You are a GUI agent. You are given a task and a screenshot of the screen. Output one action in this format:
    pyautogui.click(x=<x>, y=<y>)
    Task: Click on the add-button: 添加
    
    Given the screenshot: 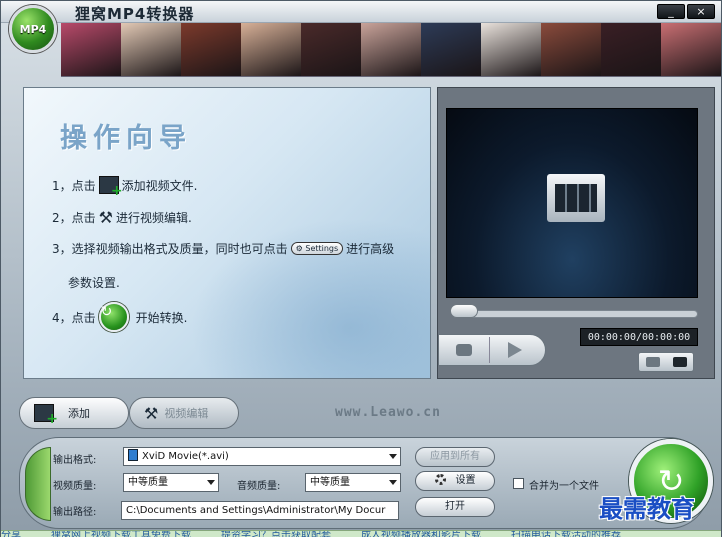 What is the action you would take?
    pyautogui.click(x=74, y=413)
    